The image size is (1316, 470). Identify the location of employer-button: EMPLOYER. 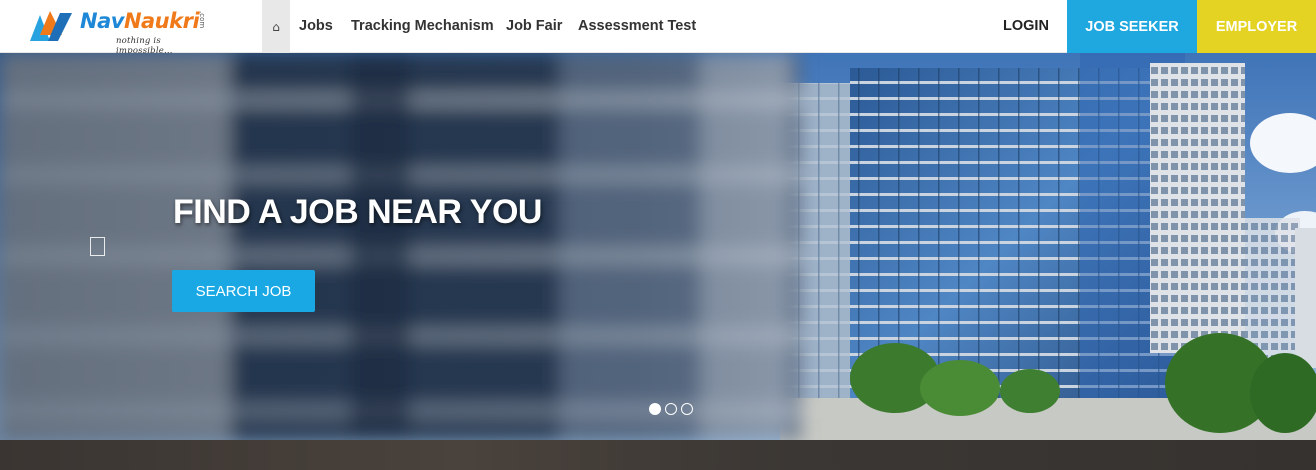
(1256, 26).